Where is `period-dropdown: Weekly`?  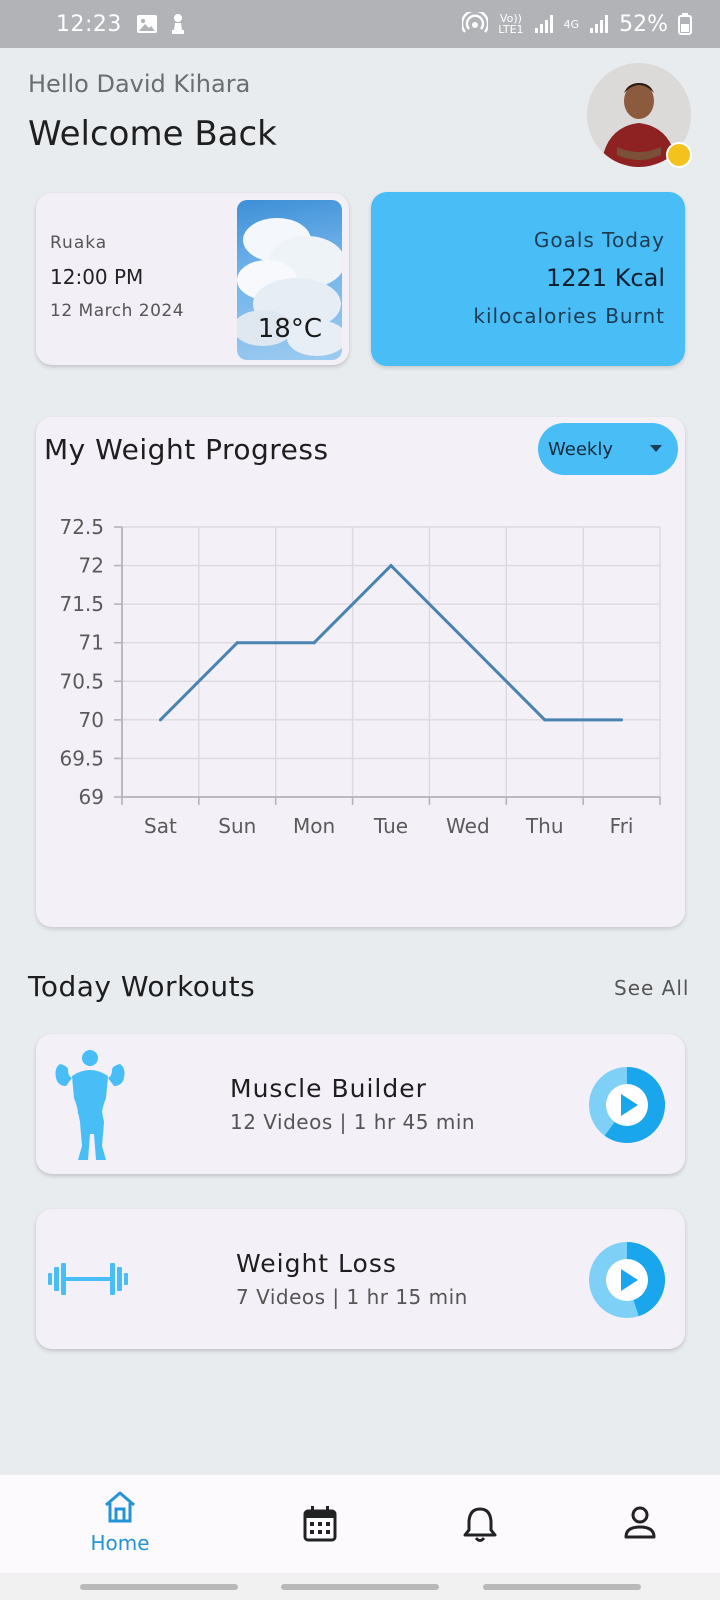 period-dropdown: Weekly is located at coordinates (608, 449).